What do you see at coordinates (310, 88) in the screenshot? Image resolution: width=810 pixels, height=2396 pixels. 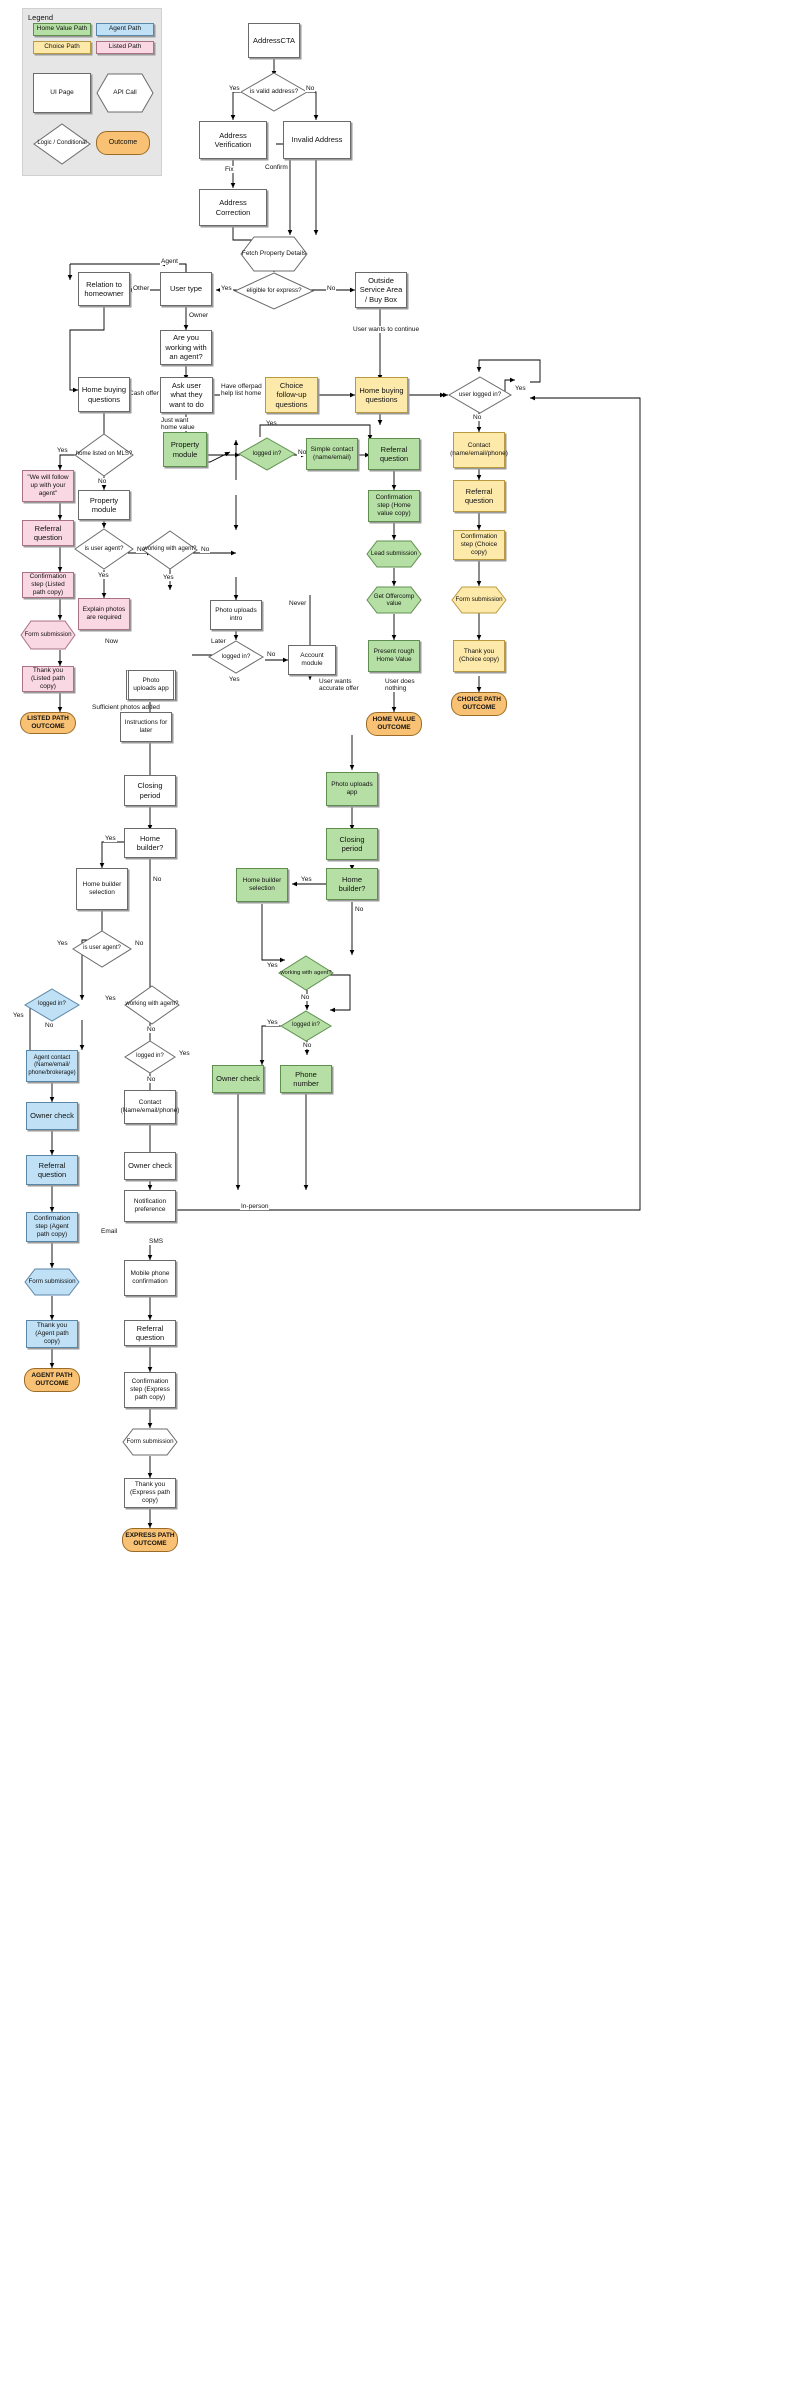 I see `edge-label-valid-no: No` at bounding box center [310, 88].